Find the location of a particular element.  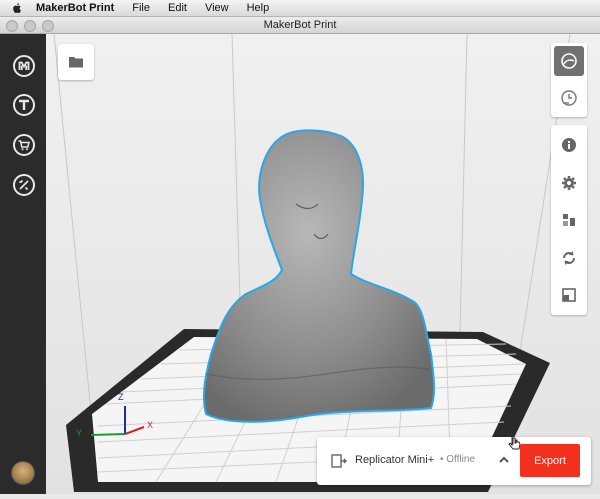

scale-icon is located at coordinates (569, 295).